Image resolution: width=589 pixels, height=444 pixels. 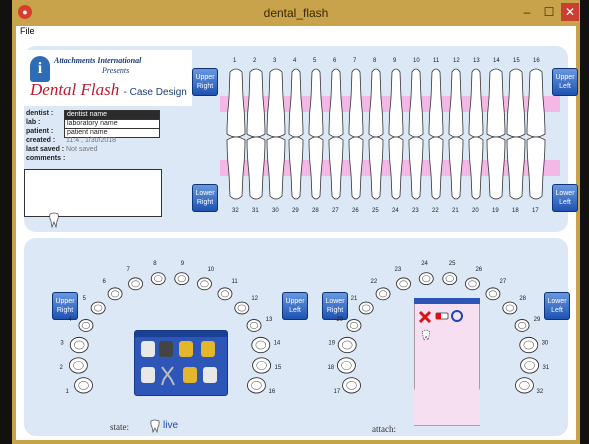 I want to click on tray-gold-tooth-item, so click(x=190, y=375).